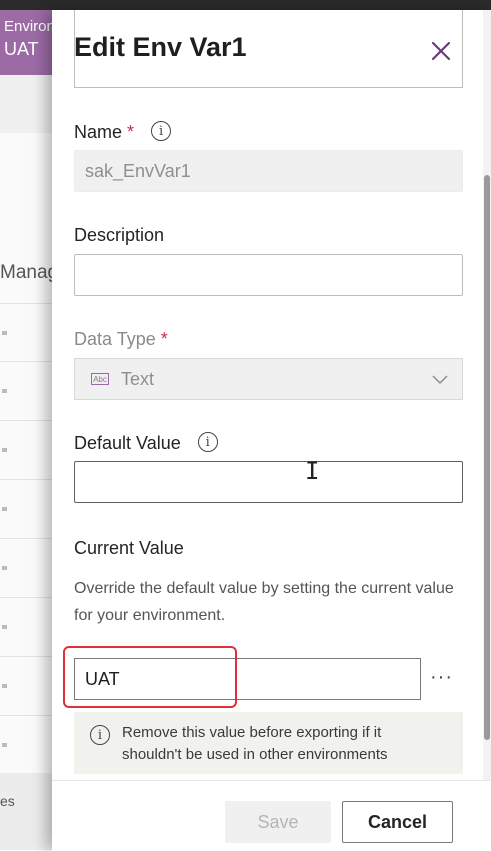 This screenshot has width=491, height=851. What do you see at coordinates (268, 379) in the screenshot?
I see `data-type-dropdown: Abc Text` at bounding box center [268, 379].